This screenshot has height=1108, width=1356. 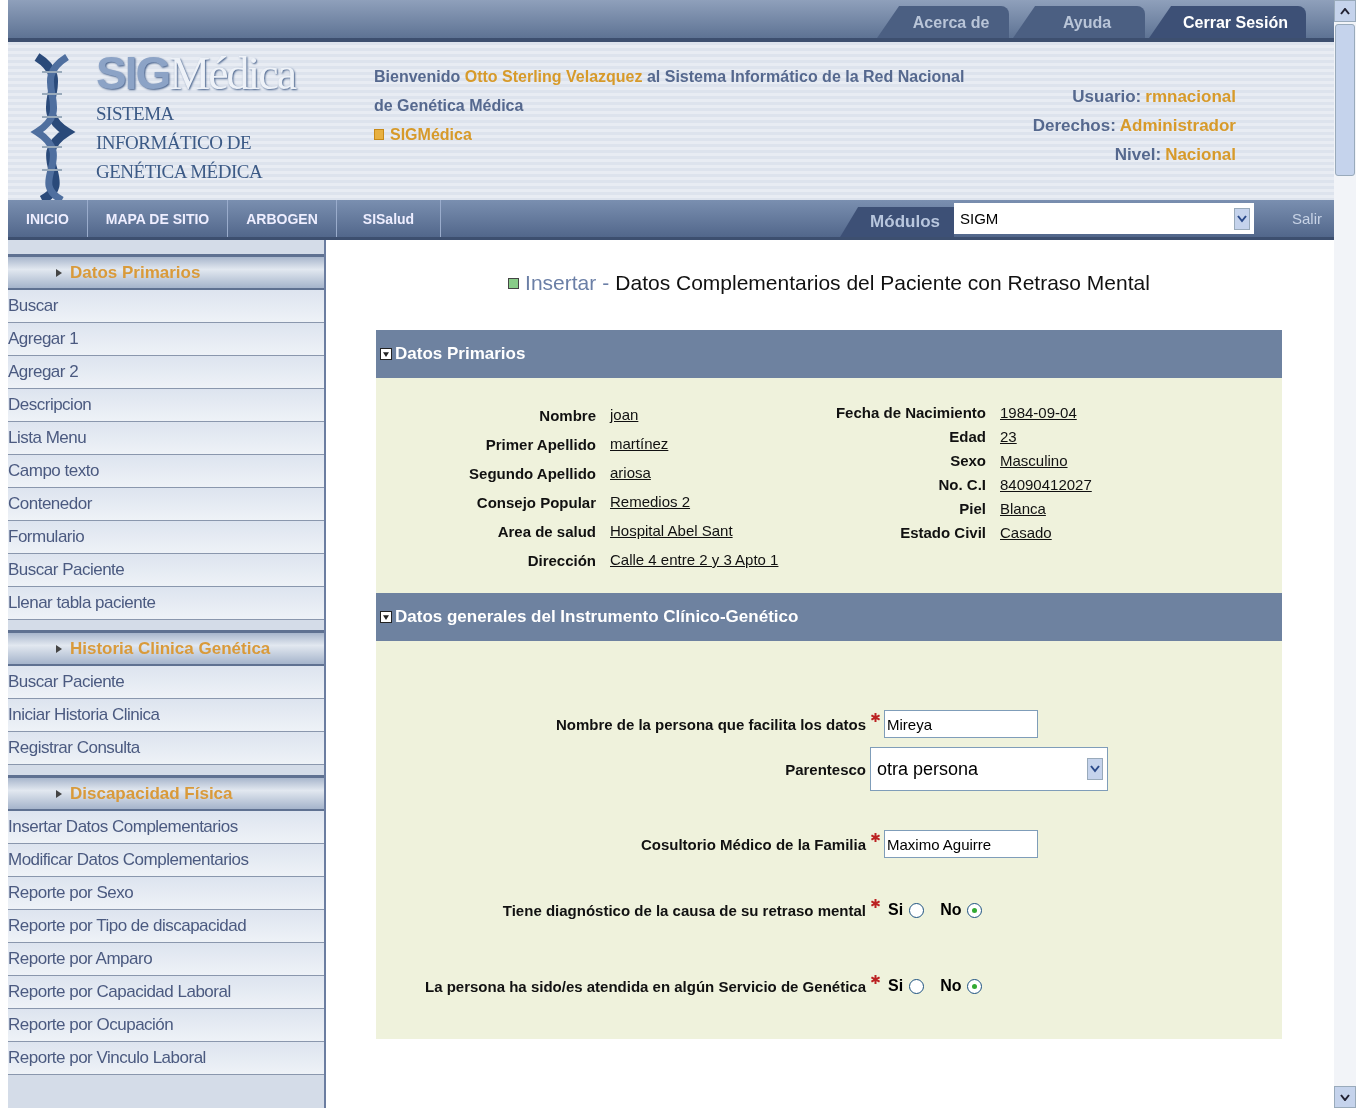 I want to click on app-subtitle: SISTEMA INFORMÁTICO DE GENÉTICA MÉDICA, so click(x=180, y=143).